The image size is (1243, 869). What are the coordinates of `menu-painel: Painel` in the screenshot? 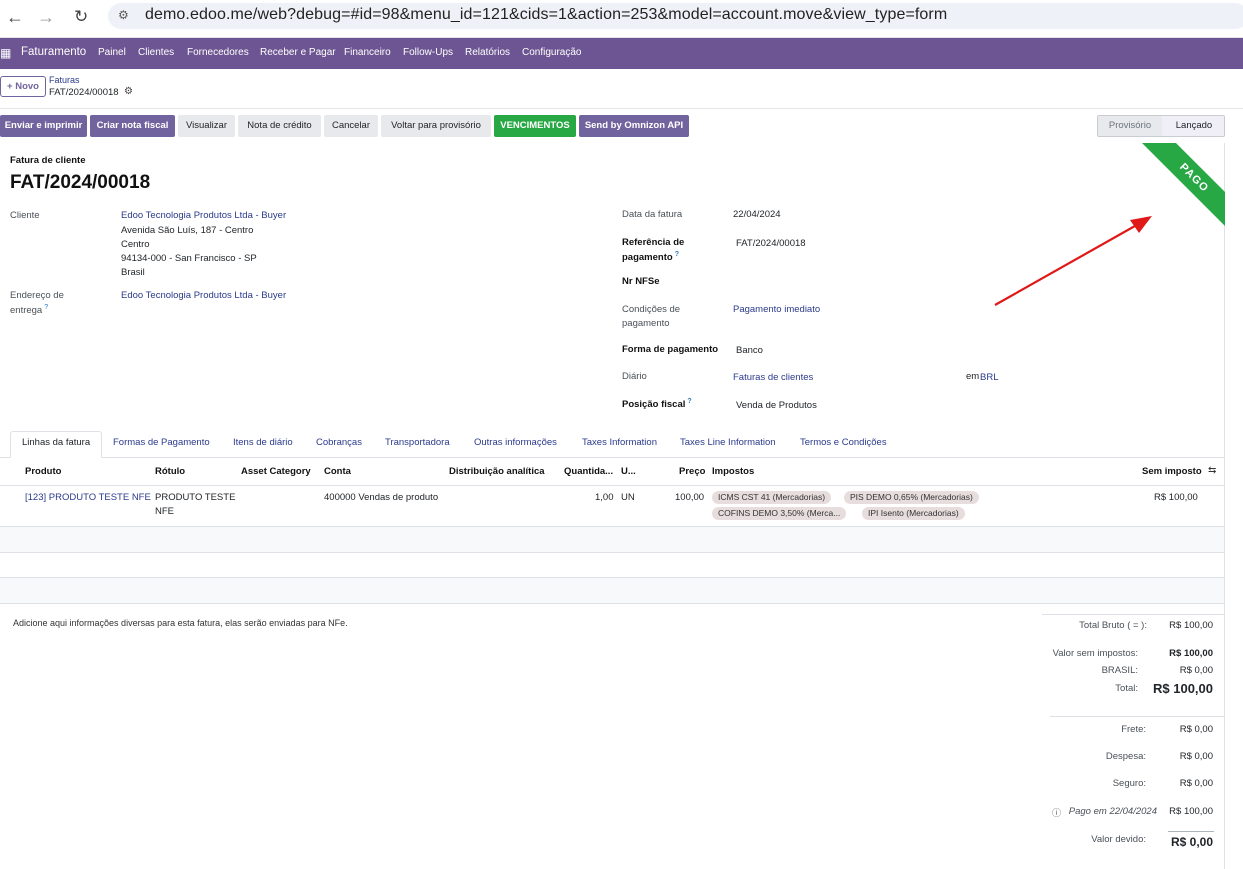 It's located at (112, 52).